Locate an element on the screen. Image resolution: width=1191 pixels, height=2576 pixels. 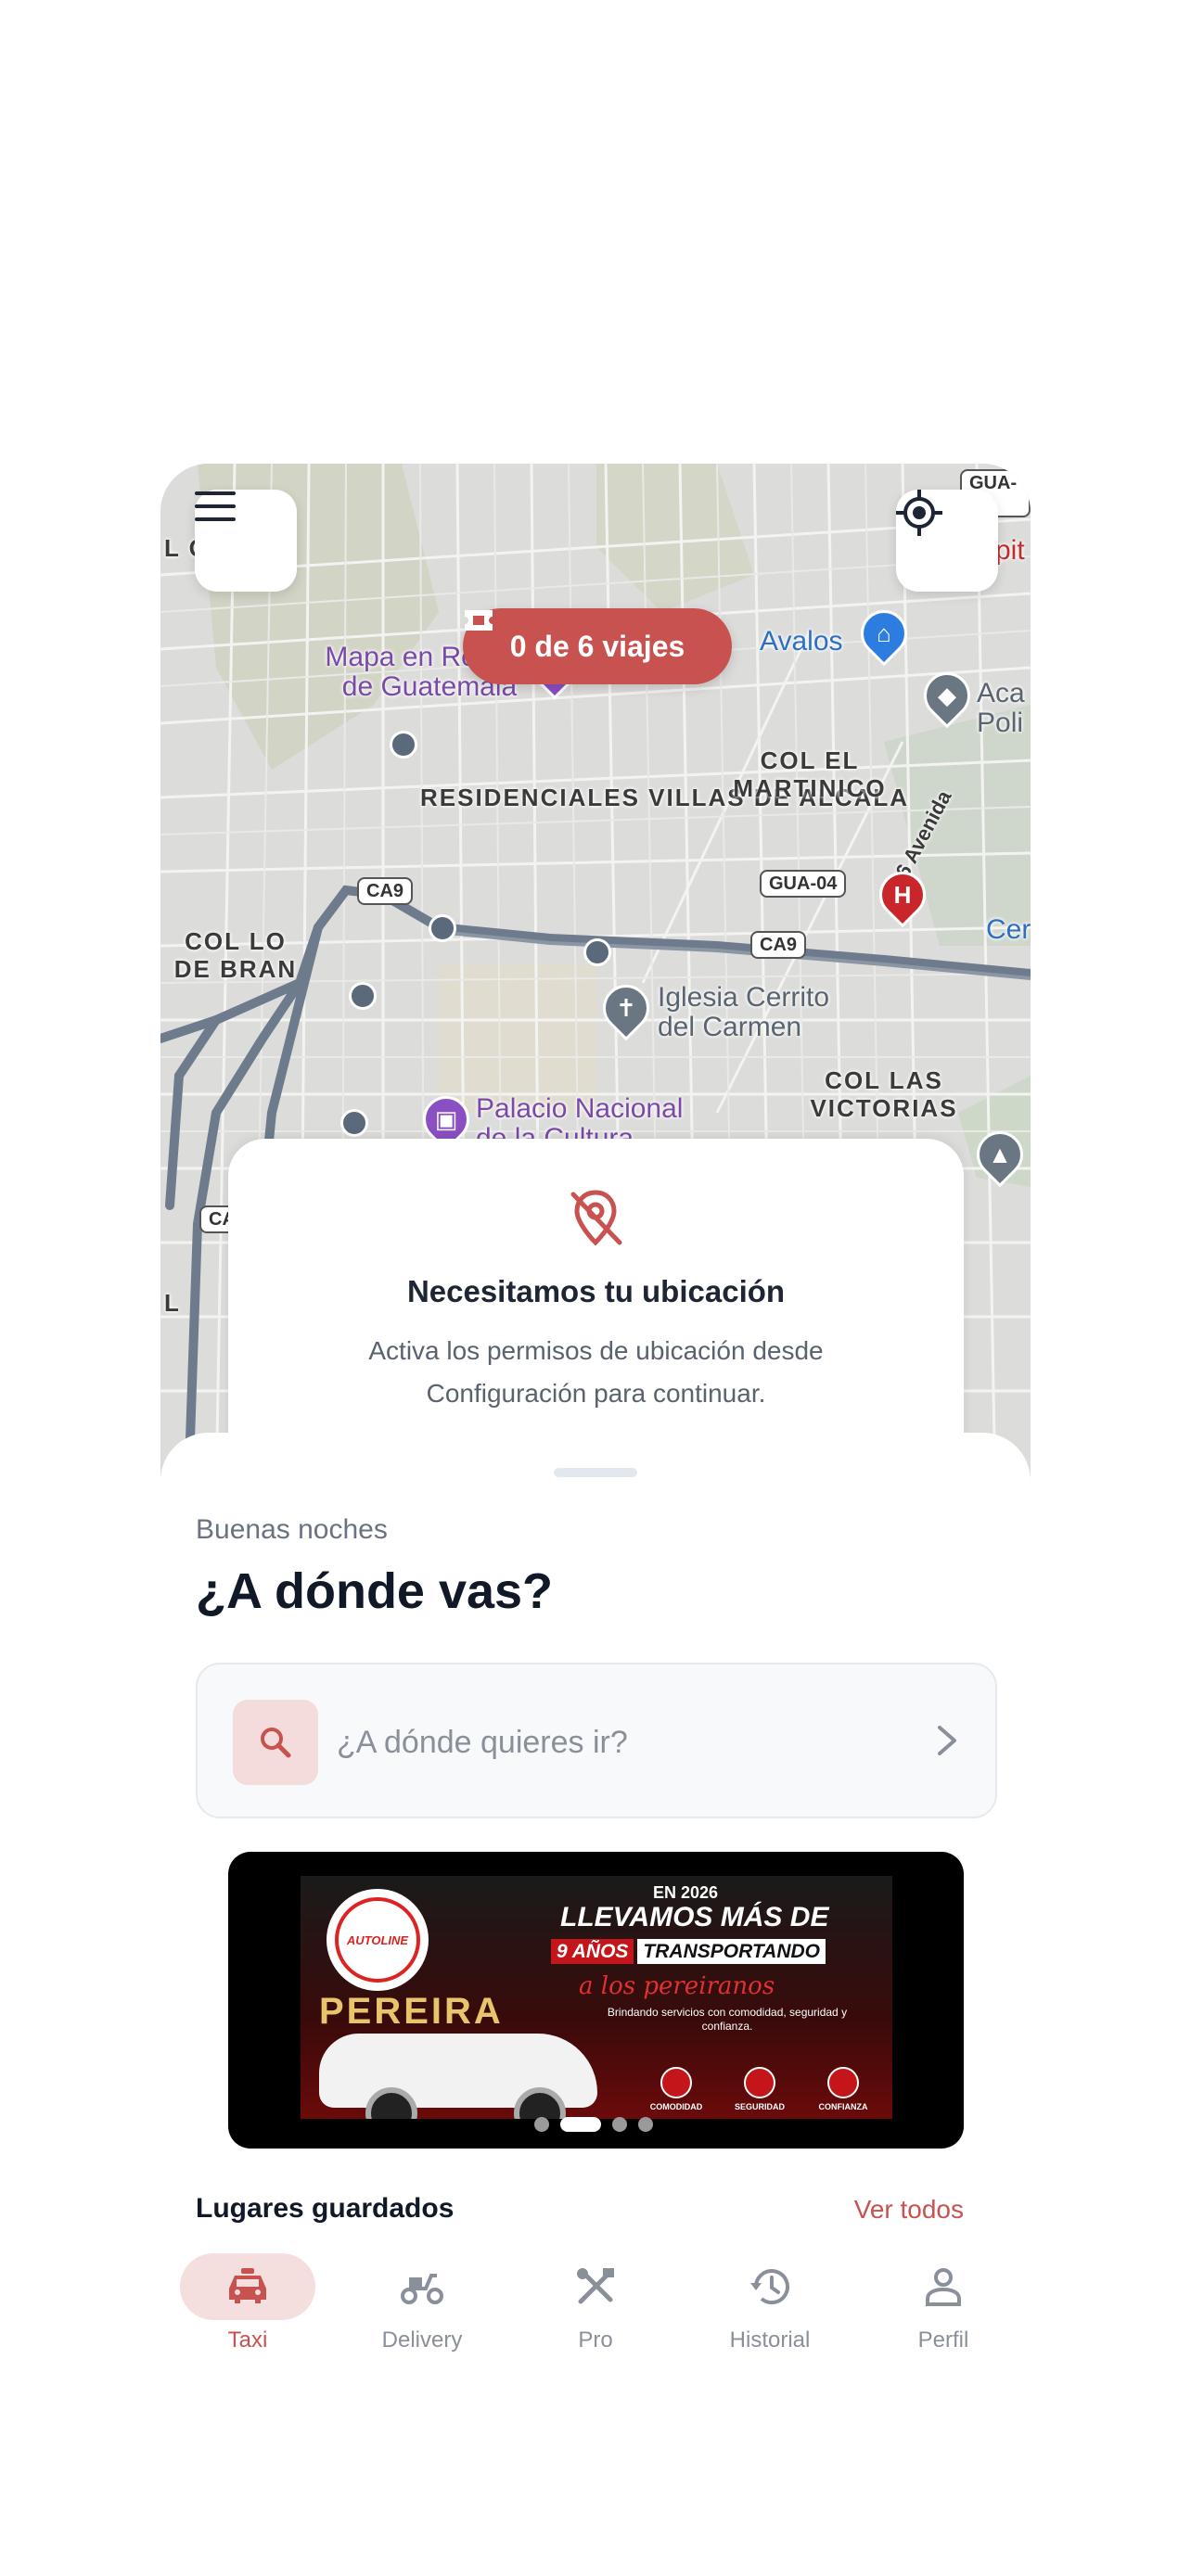
poi-label-avalos: Avalos is located at coordinates (801, 642).